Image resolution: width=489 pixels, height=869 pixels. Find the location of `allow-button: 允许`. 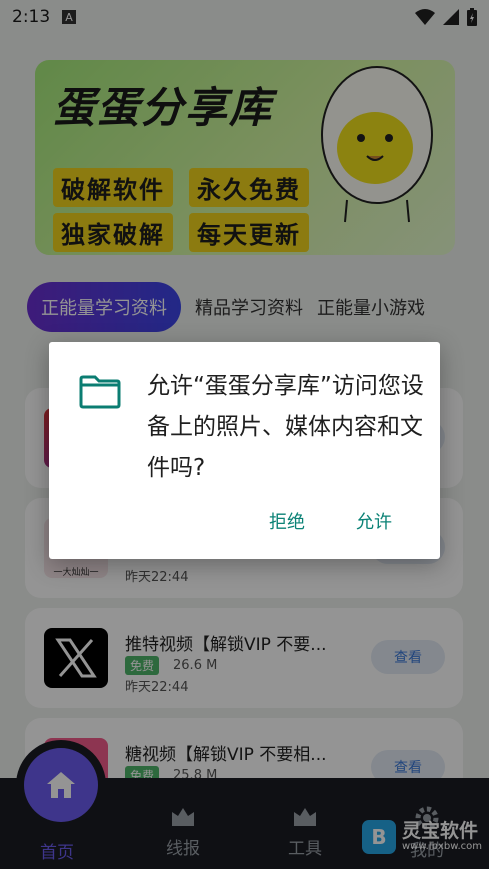

allow-button: 允许 is located at coordinates (374, 521).